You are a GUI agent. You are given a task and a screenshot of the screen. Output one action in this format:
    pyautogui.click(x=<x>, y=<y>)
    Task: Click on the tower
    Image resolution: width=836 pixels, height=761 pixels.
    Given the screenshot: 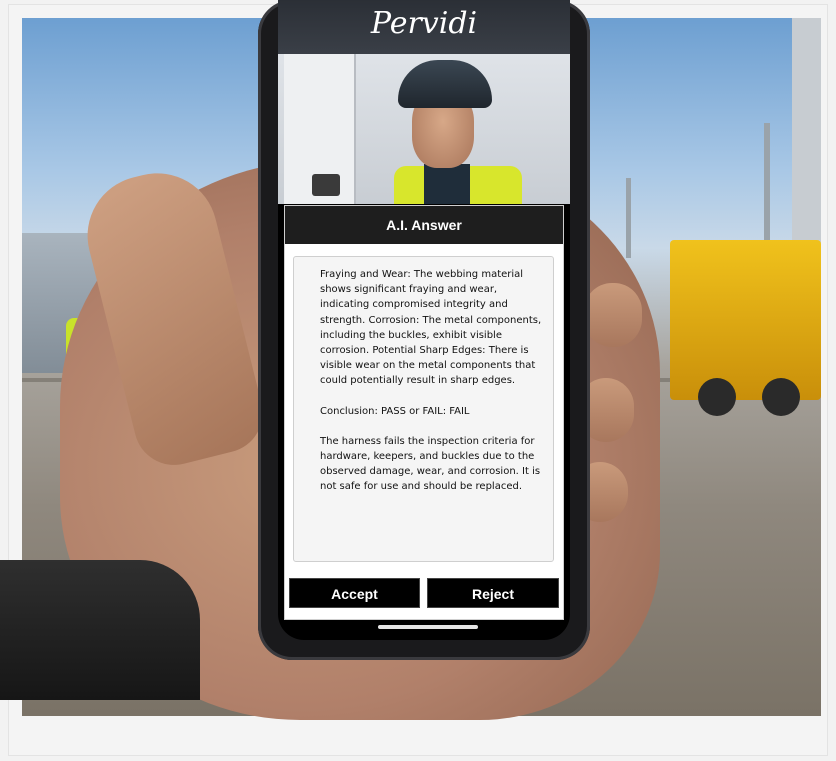 What is the action you would take?
    pyautogui.click(x=806, y=133)
    